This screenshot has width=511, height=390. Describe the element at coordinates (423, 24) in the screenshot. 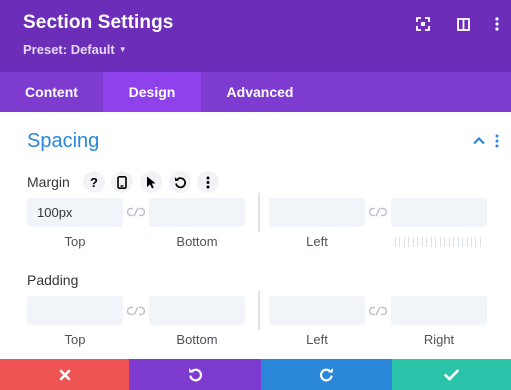

I see `expand-icon` at that location.